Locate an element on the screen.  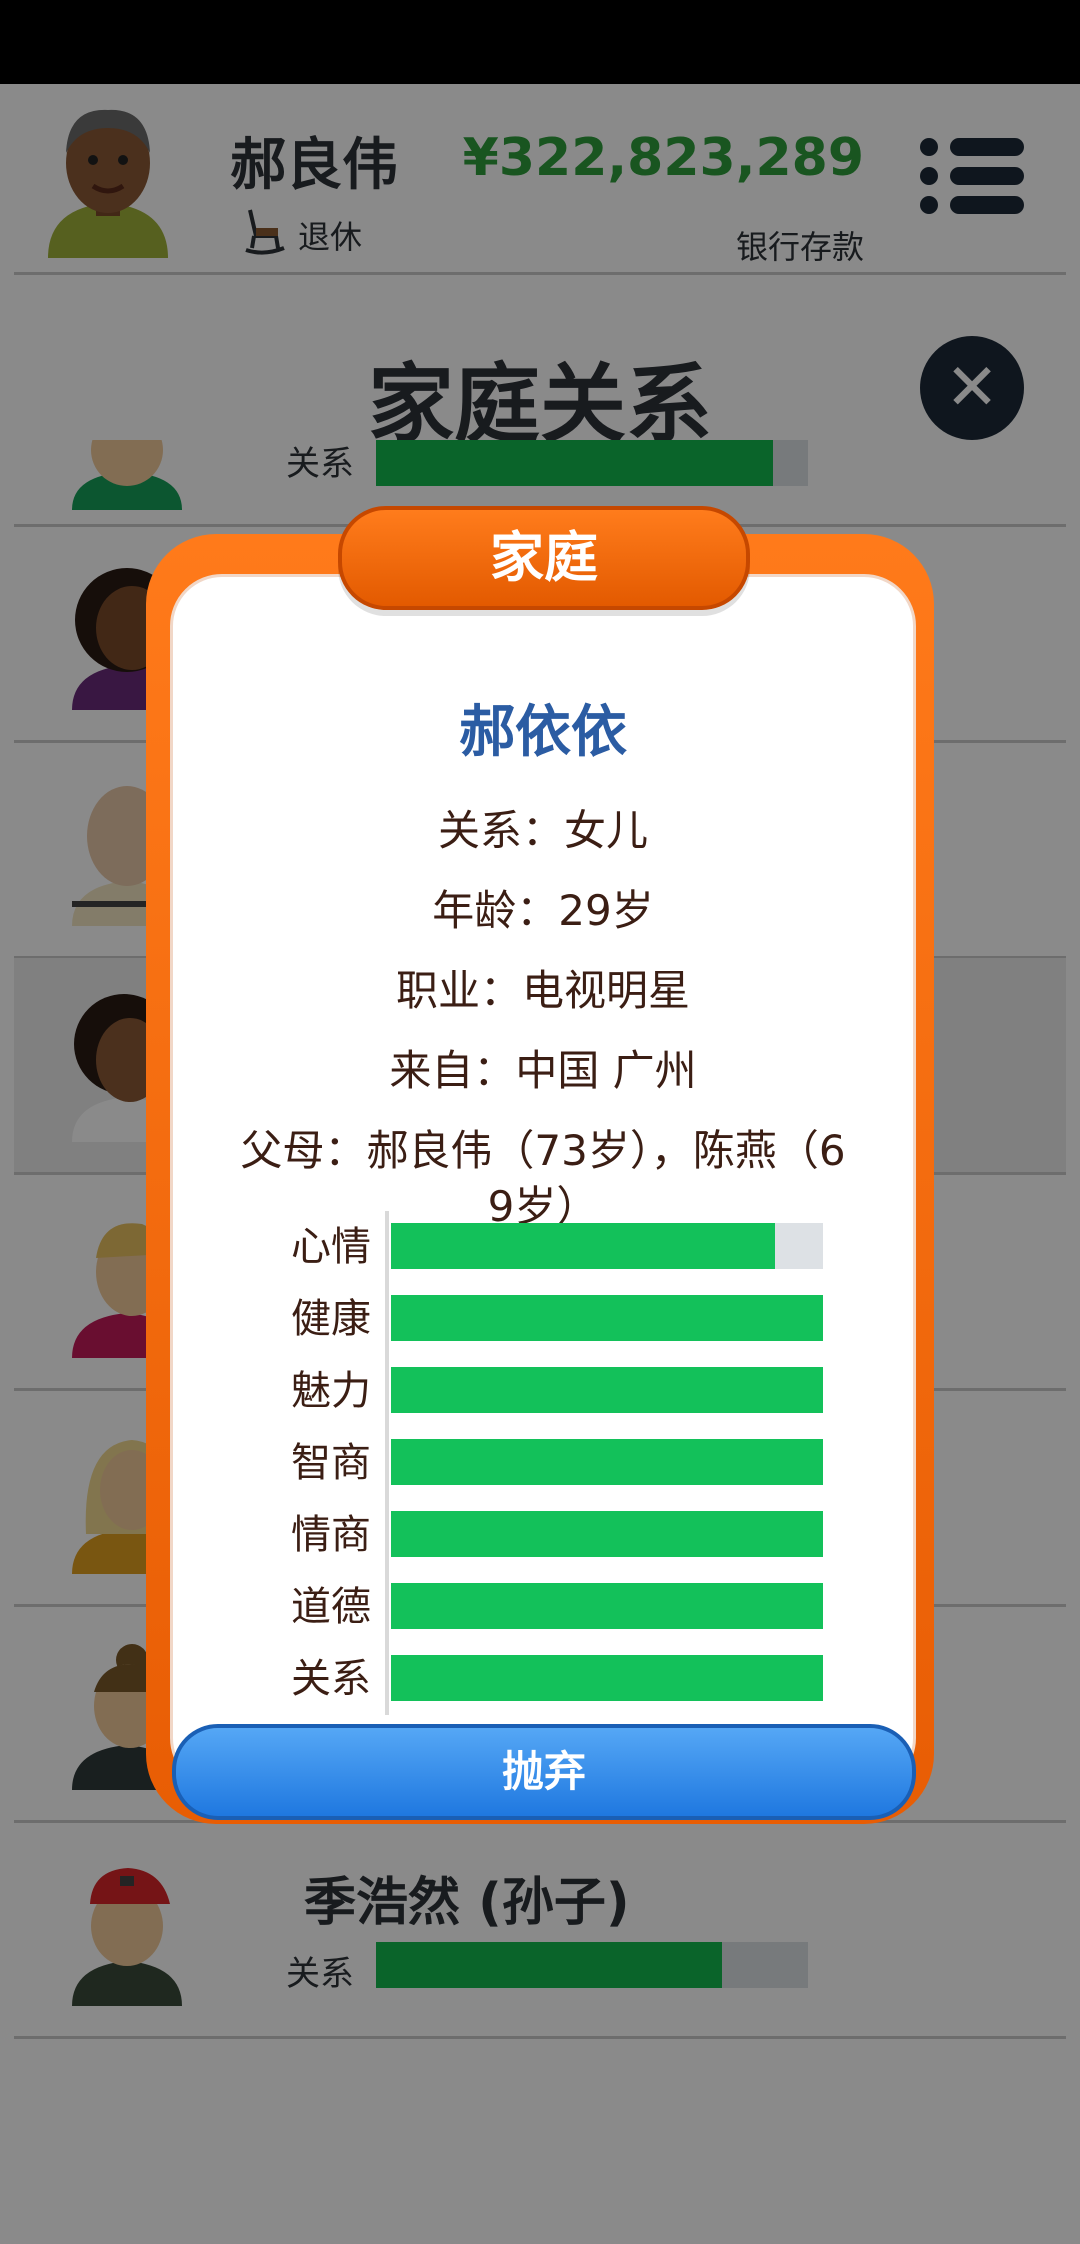
modal-tab-title: 家庭 is located at coordinates (544, 558).